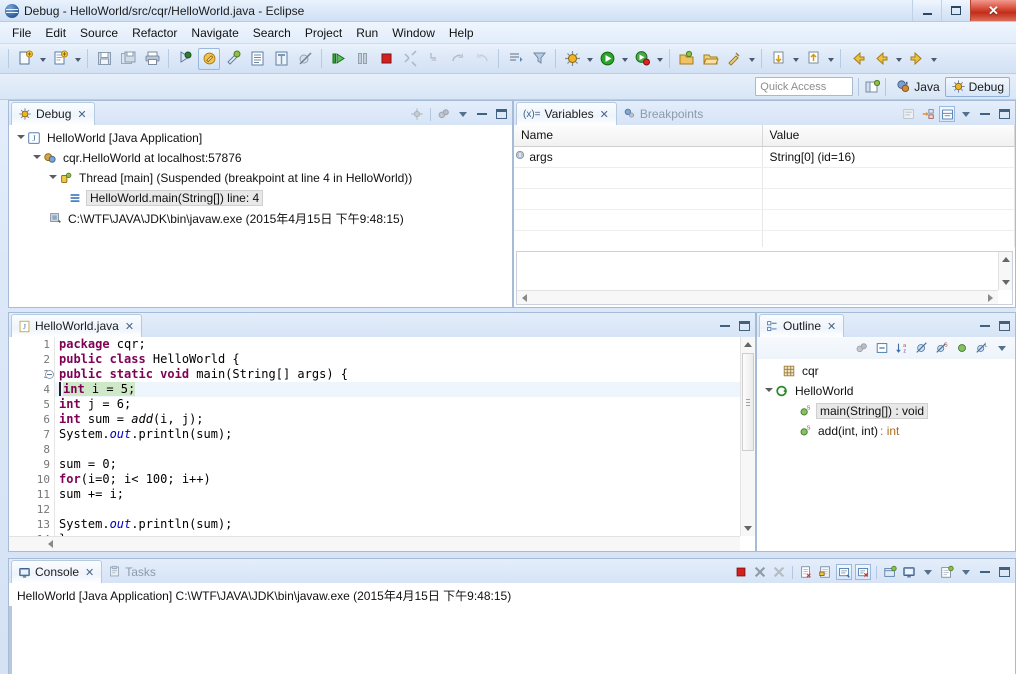  Describe the element at coordinates (778, 59) in the screenshot. I see `next-annotation-icon` at that location.